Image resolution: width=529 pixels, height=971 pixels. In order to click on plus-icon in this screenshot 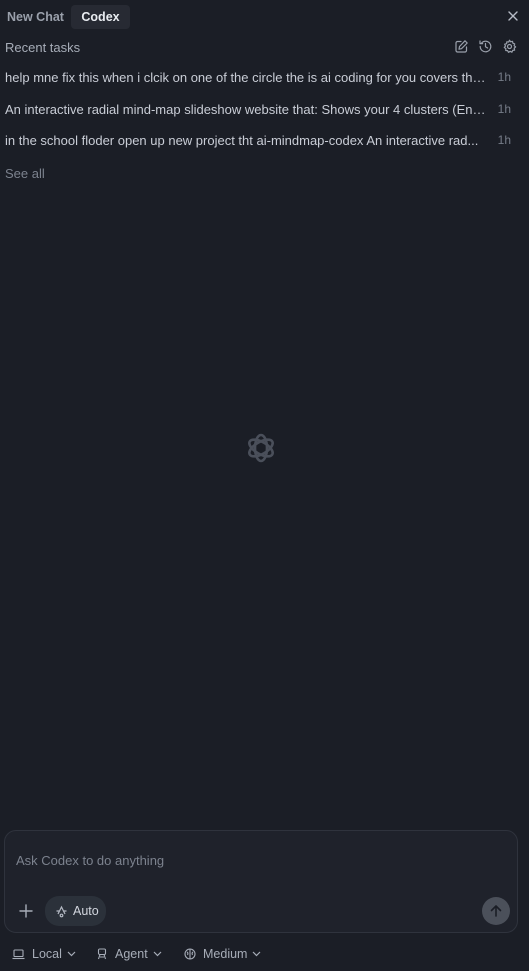, I will do `click(26, 911)`.